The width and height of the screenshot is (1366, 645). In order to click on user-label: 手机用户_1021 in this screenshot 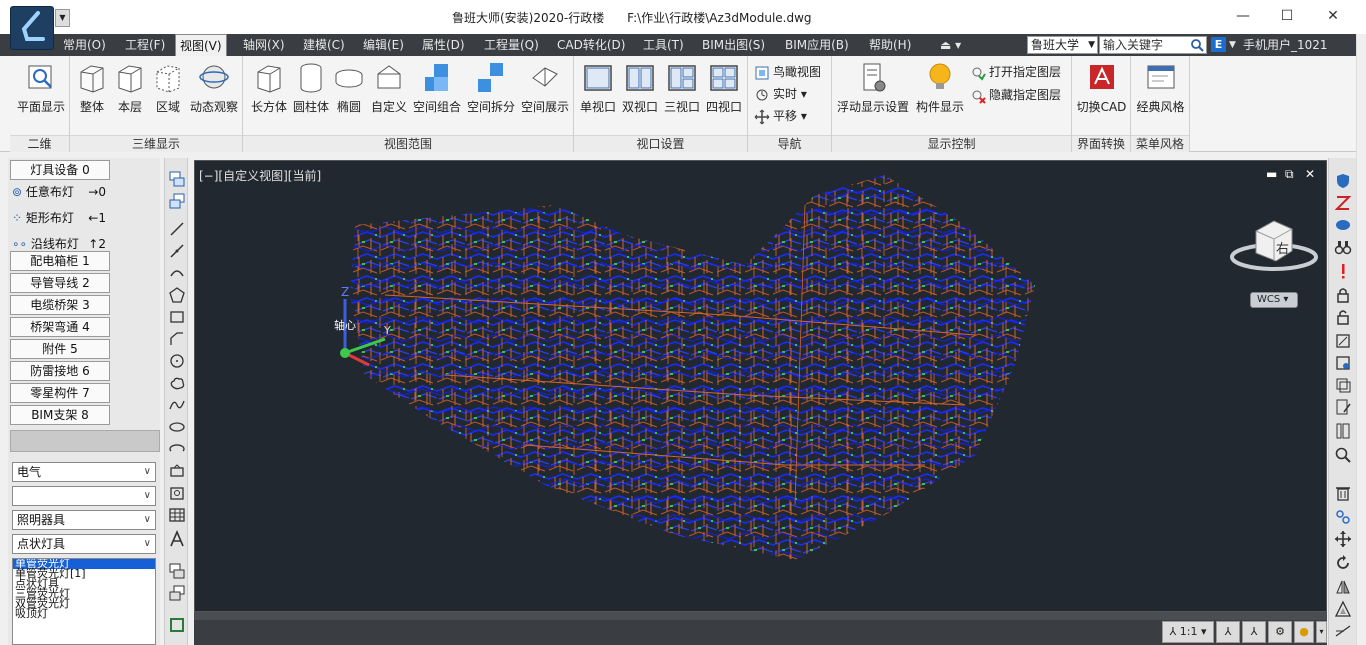, I will do `click(1285, 45)`.